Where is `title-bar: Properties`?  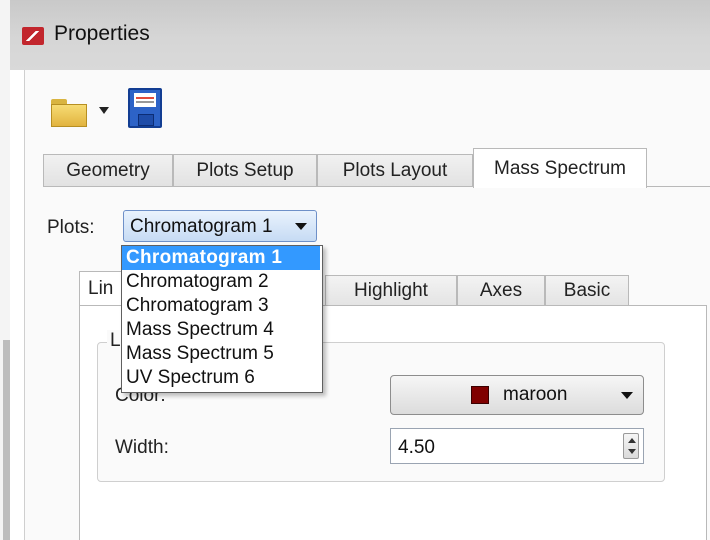
title-bar: Properties is located at coordinates (360, 35).